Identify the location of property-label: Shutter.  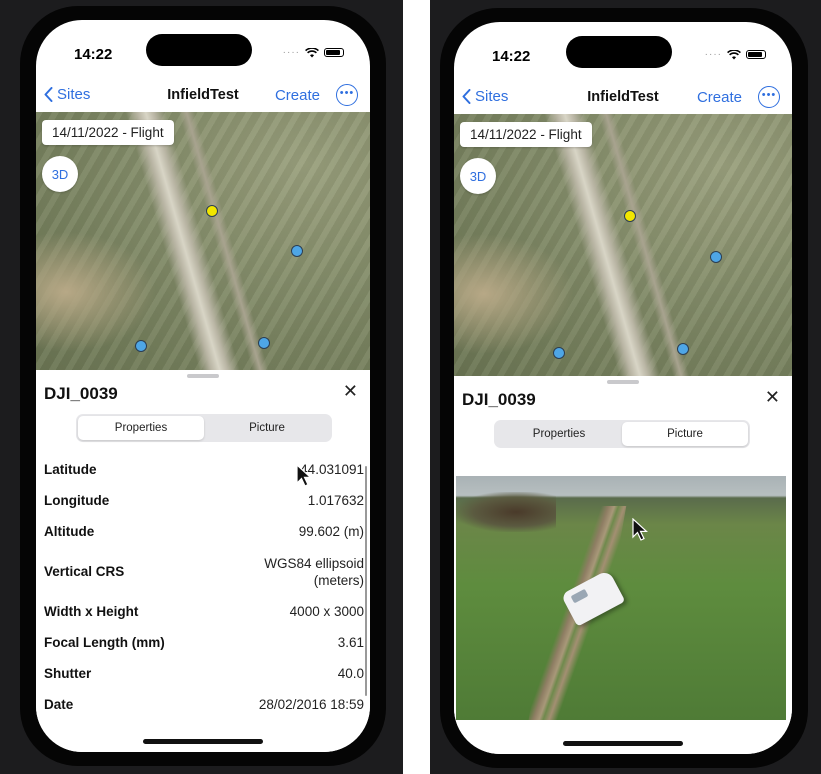
(68, 673).